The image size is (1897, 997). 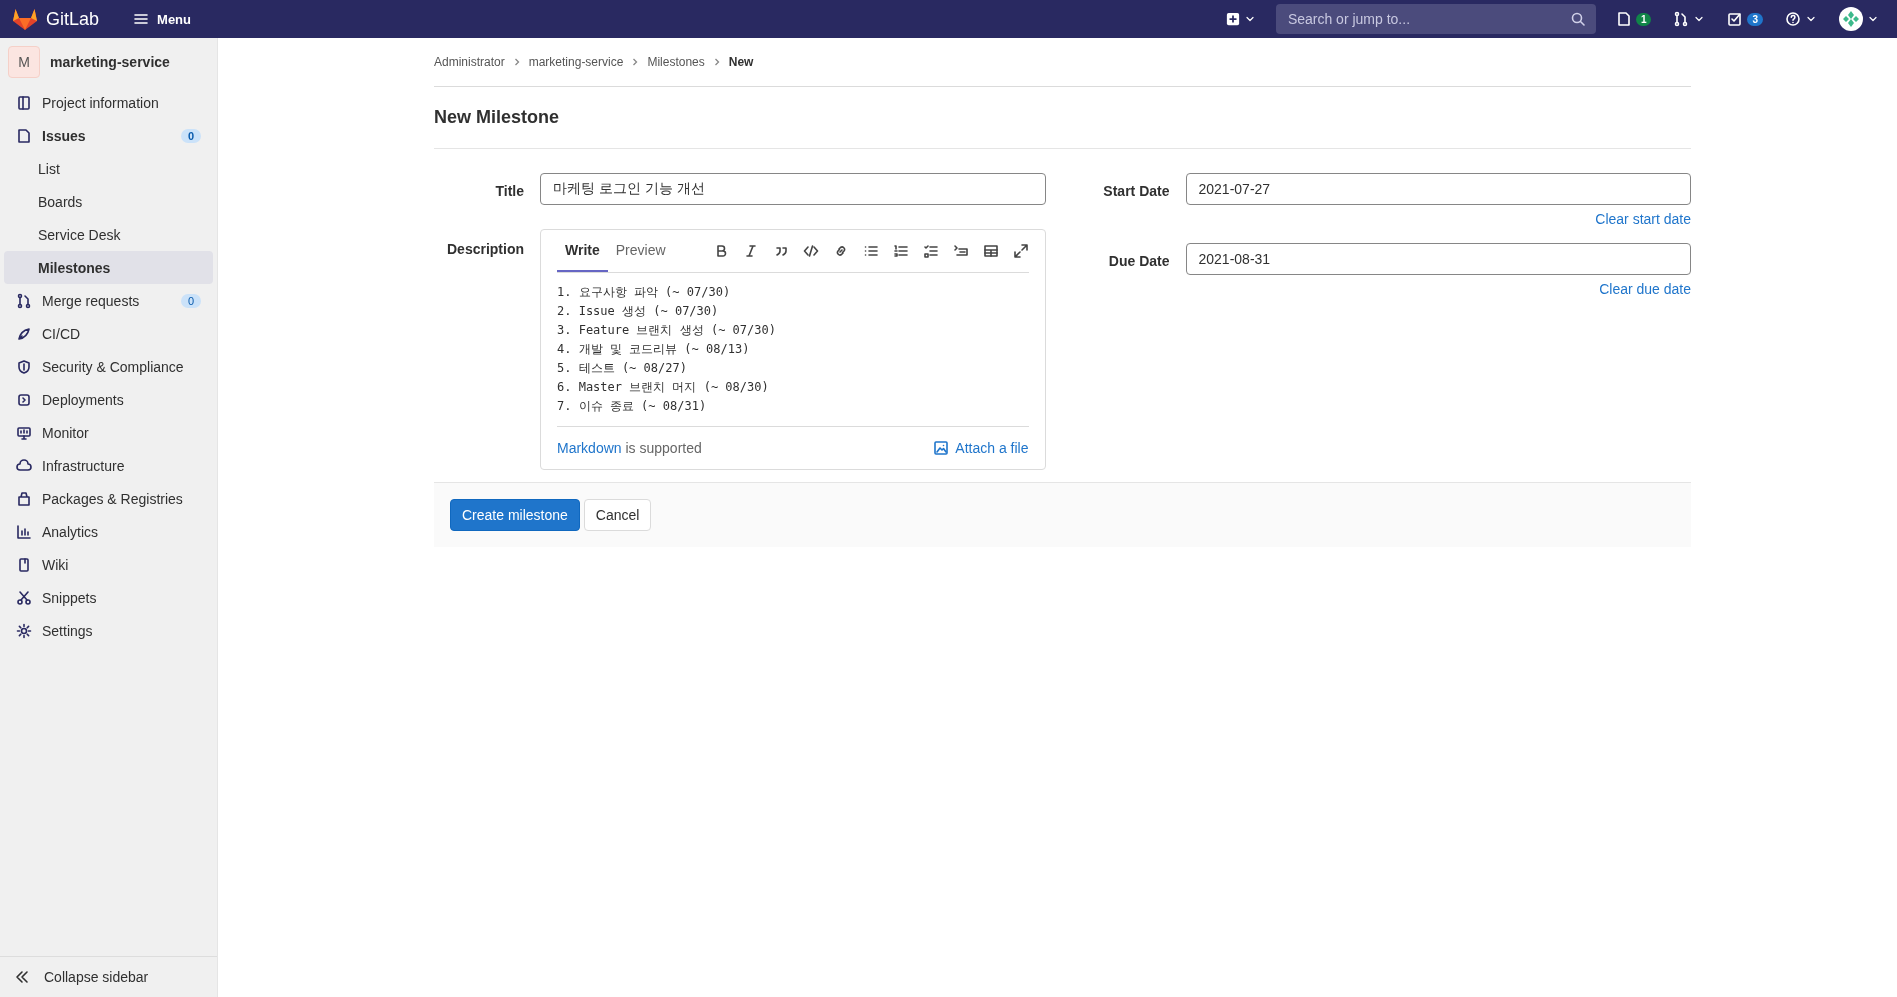 I want to click on numbered-list-button, so click(x=900, y=251).